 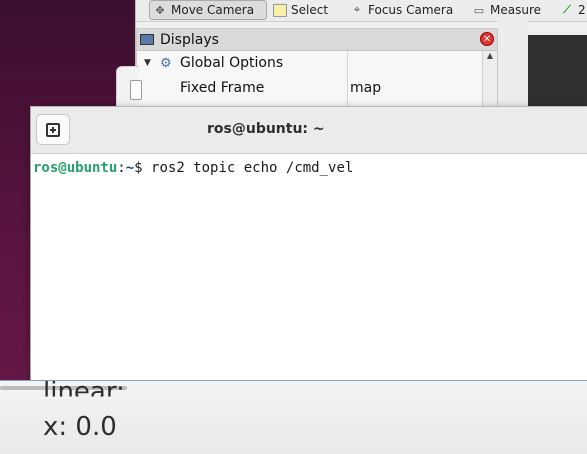 What do you see at coordinates (572, 10) in the screenshot?
I see `tool-2d-pose: ⟋ 2` at bounding box center [572, 10].